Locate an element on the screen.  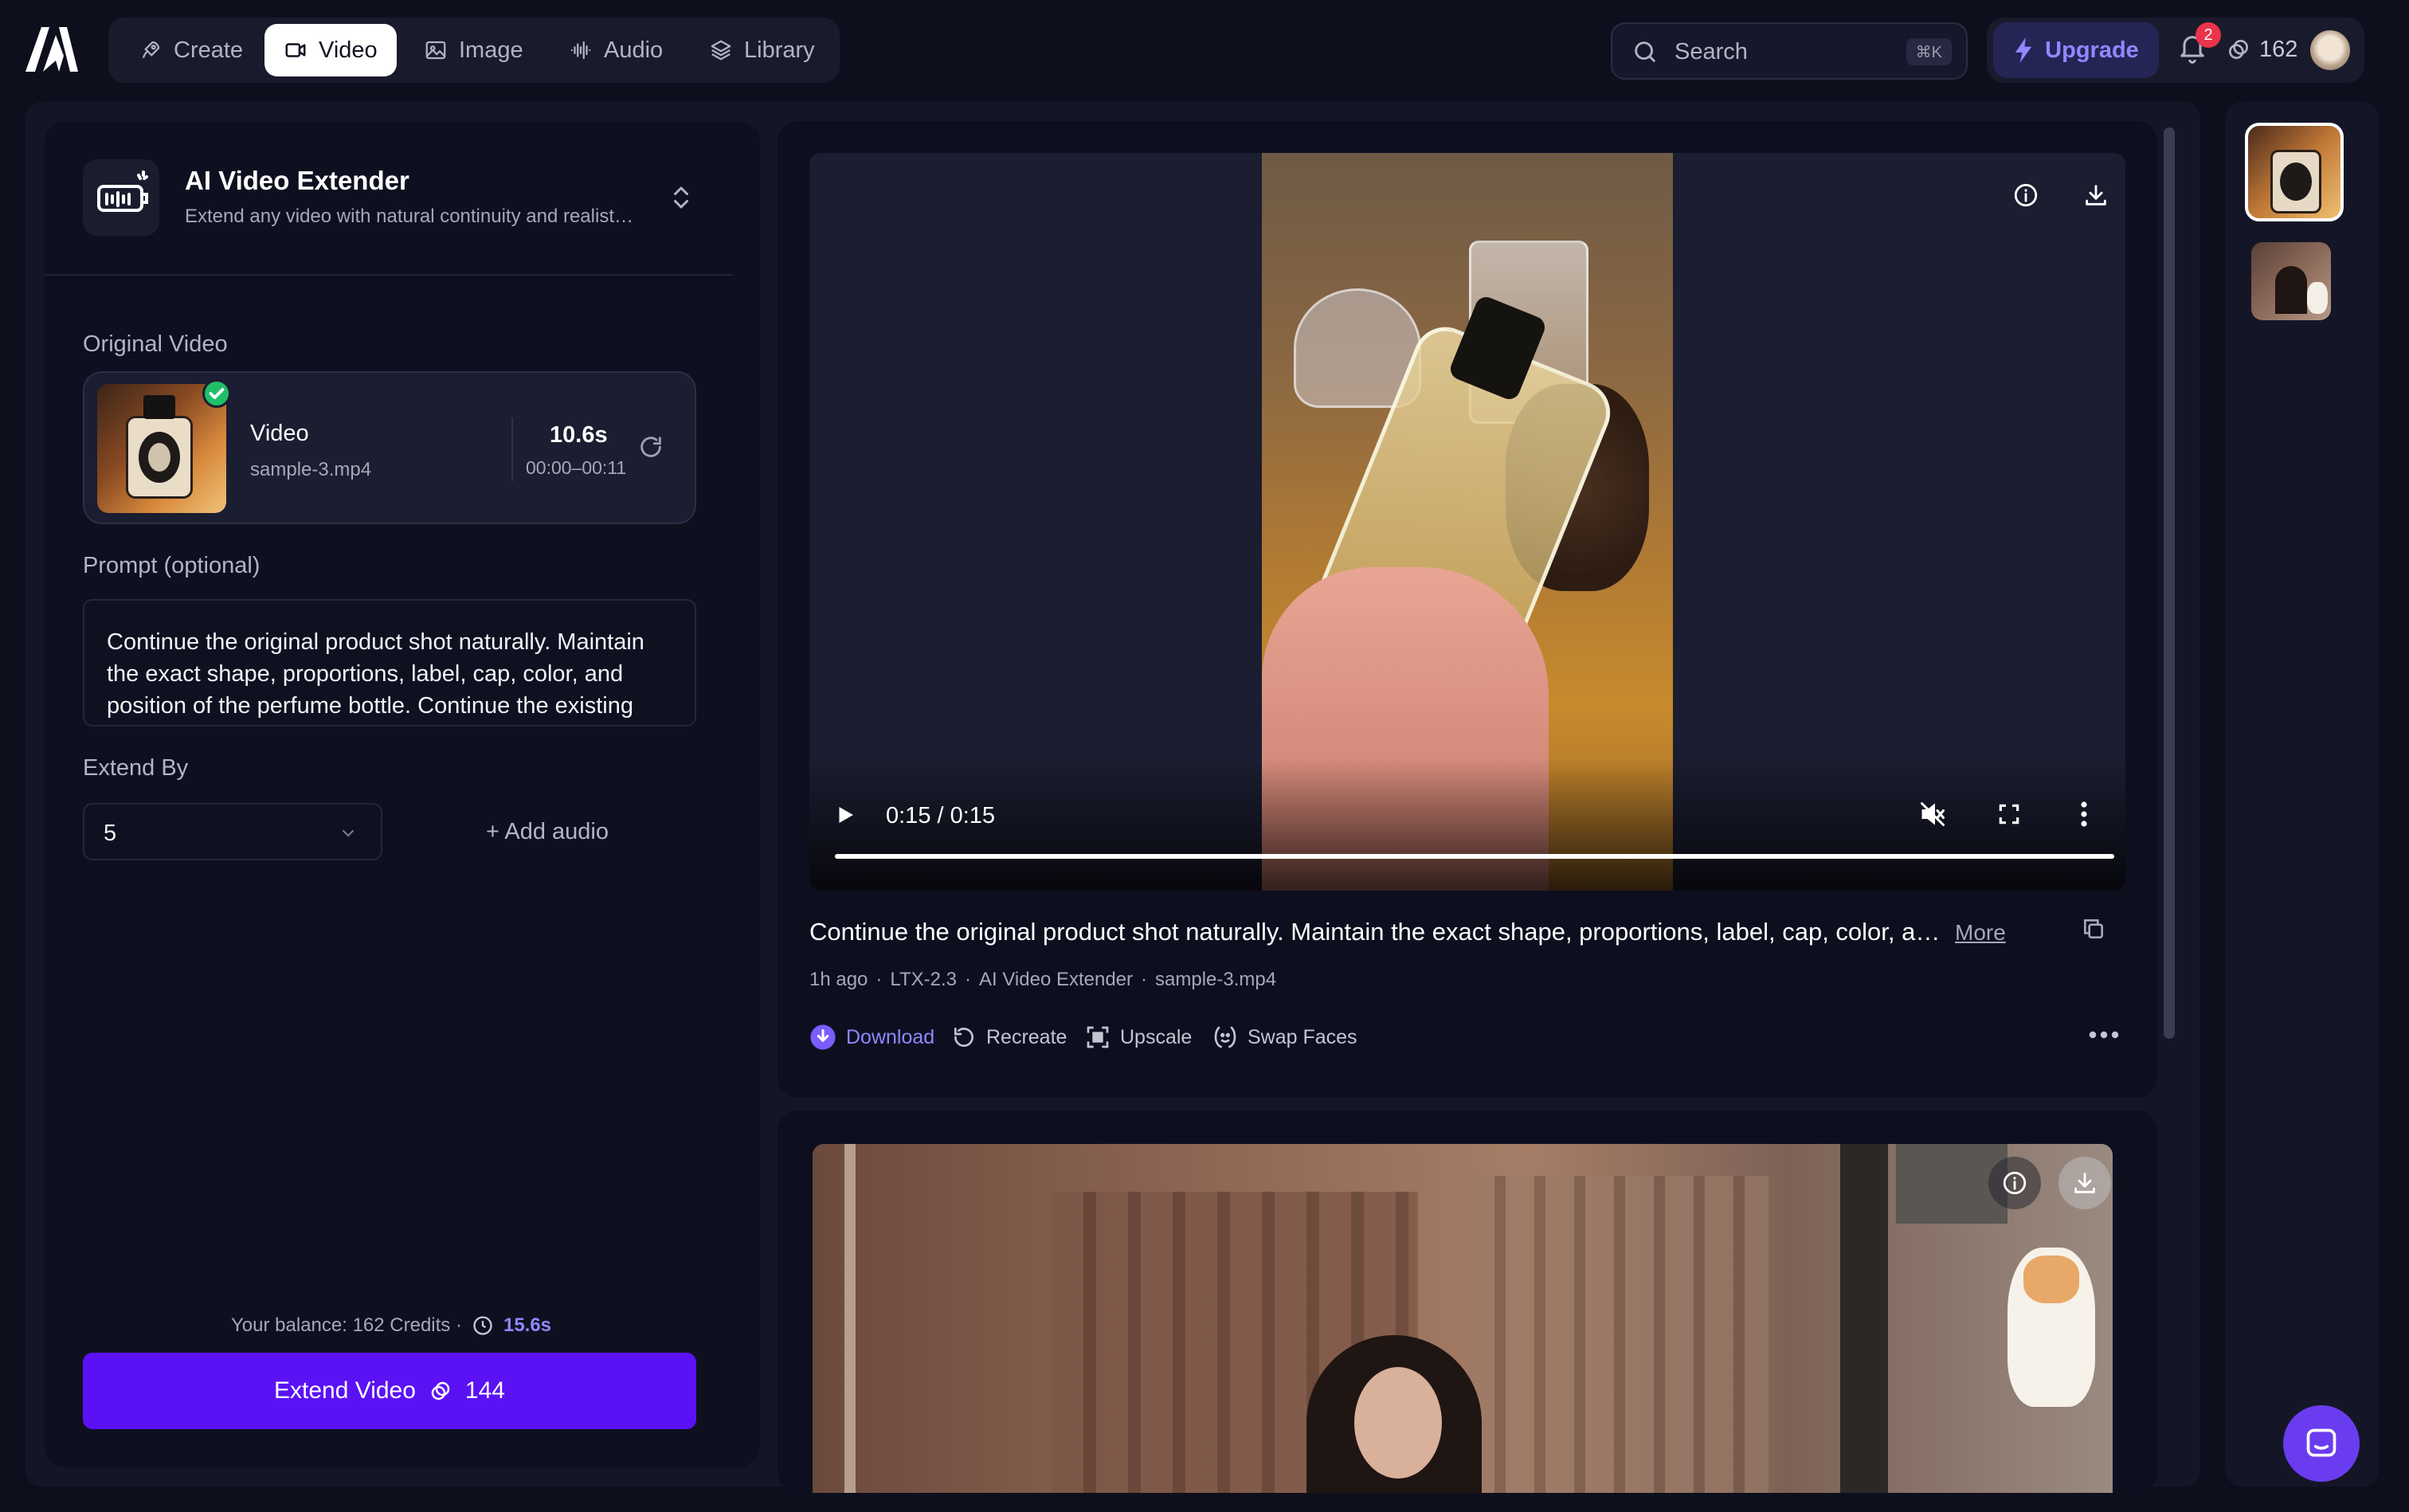
download-button is located at coordinates (2096, 195).